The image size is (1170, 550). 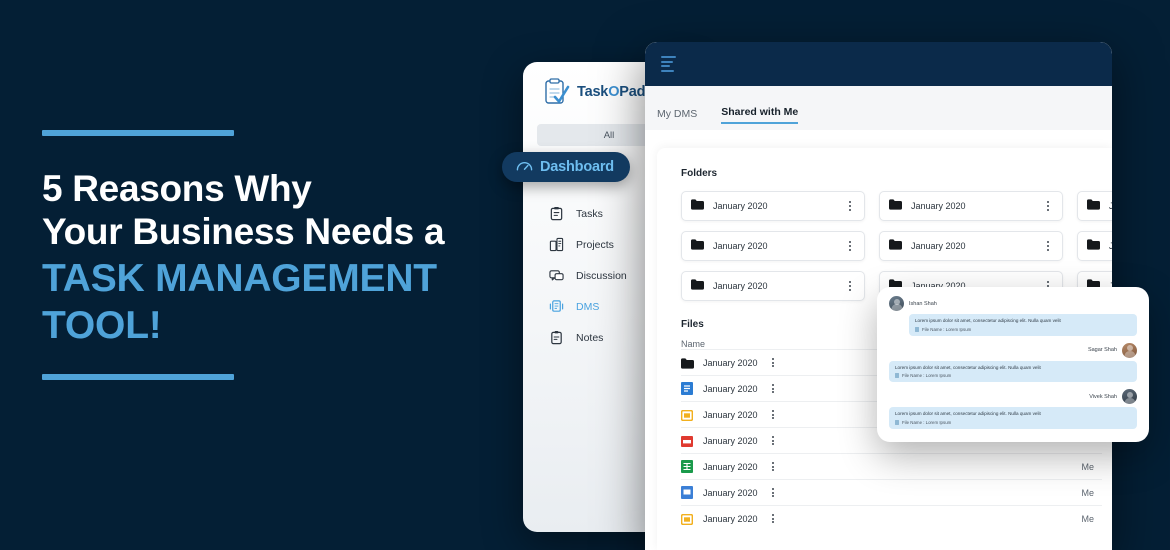 I want to click on clipboard-icon, so click(x=556, y=213).